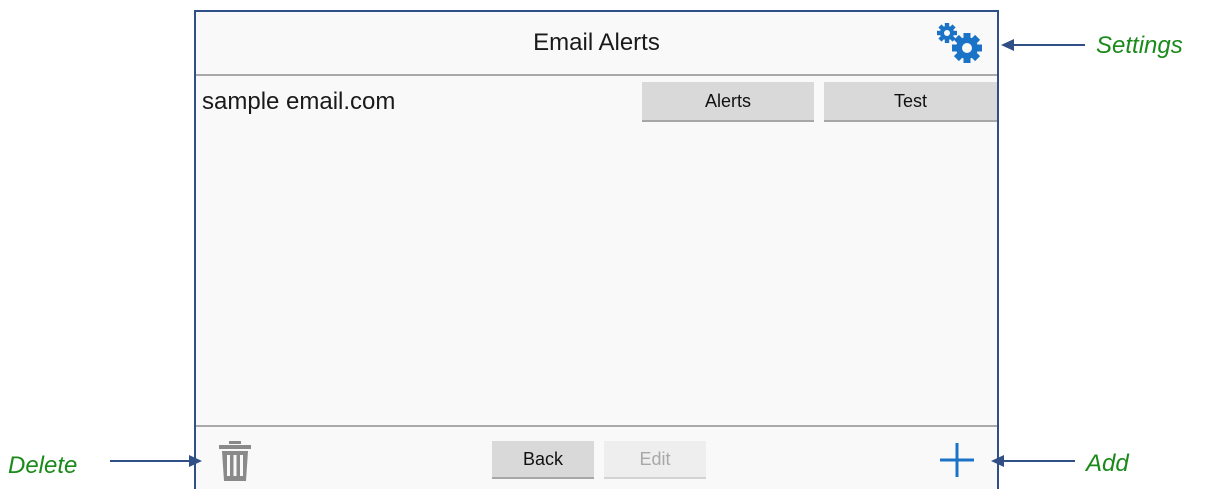 This screenshot has height=489, width=1211. Describe the element at coordinates (957, 460) in the screenshot. I see `plus-icon` at that location.